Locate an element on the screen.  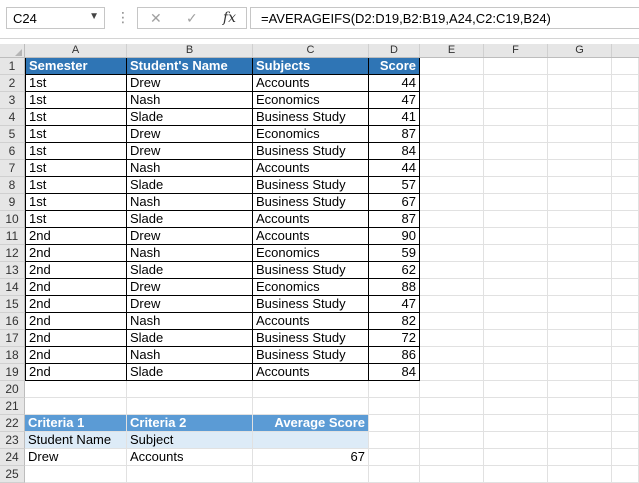
criteria-value-cell: Drew is located at coordinates (76, 457).